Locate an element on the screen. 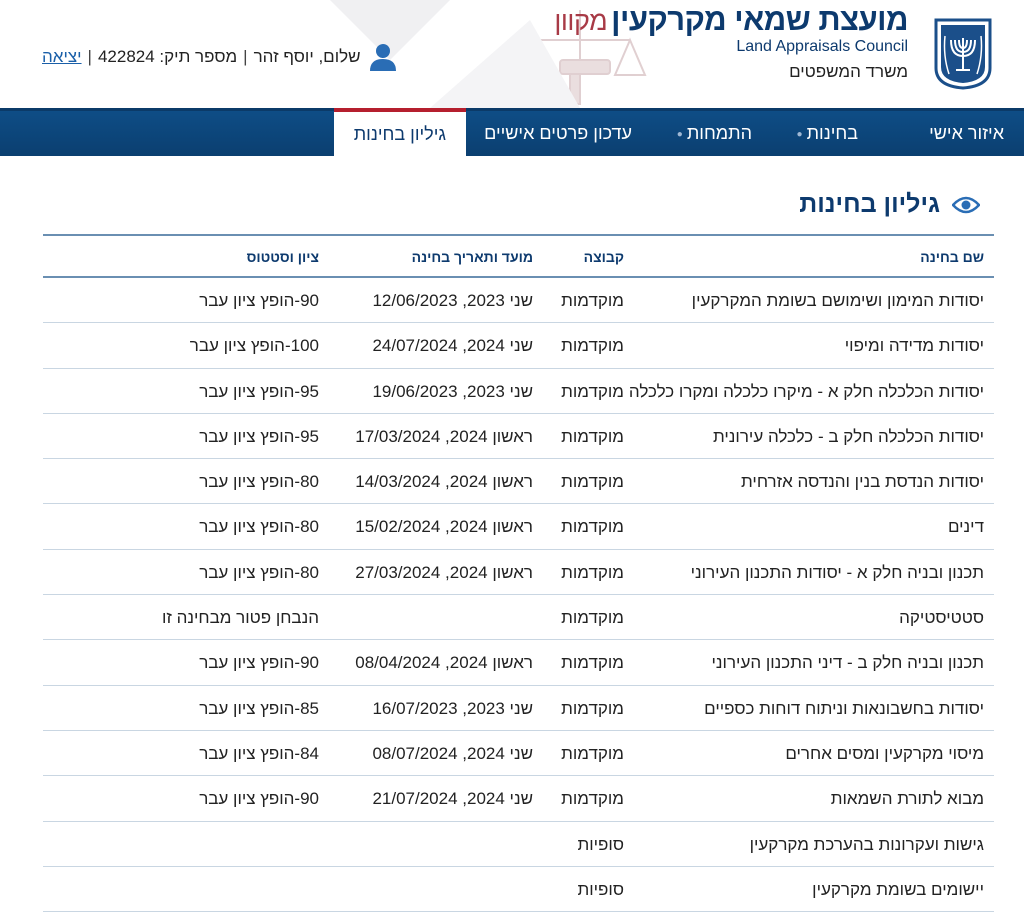 Image resolution: width=1024 pixels, height=914 pixels. user-greeting: שלום, יוסף זהר is located at coordinates (307, 56).